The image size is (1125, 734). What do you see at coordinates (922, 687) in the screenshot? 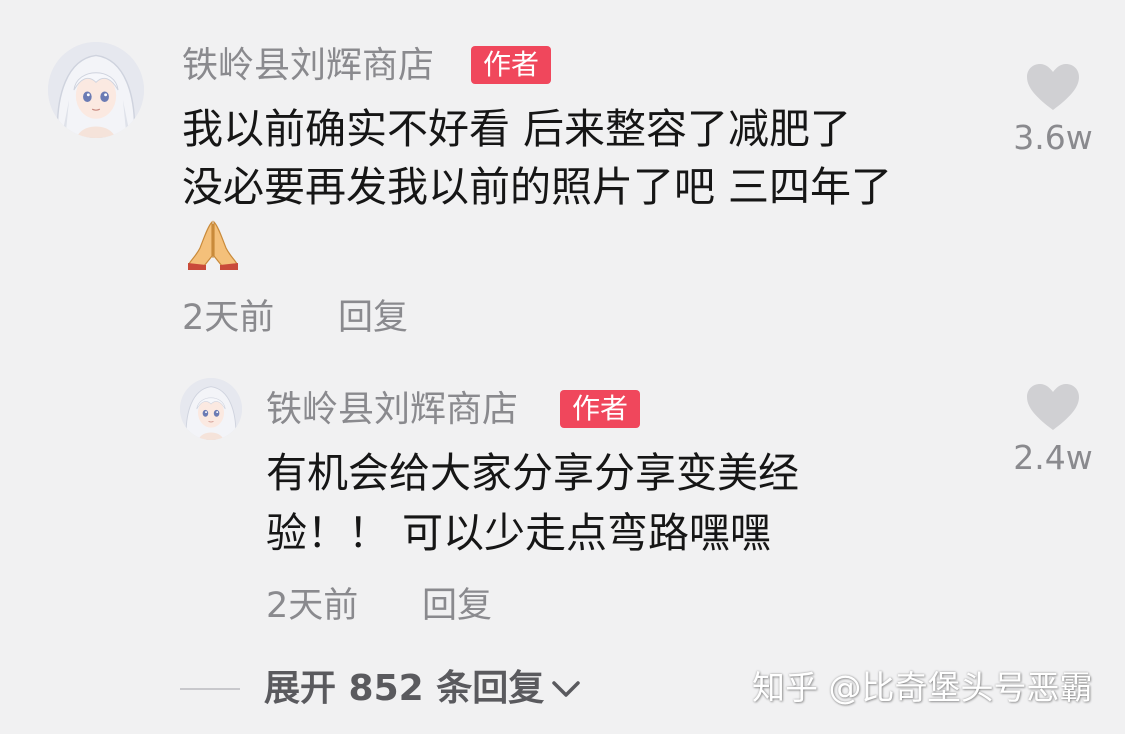
I see `watermark: 知乎 @比奇堡头号恶霸` at bounding box center [922, 687].